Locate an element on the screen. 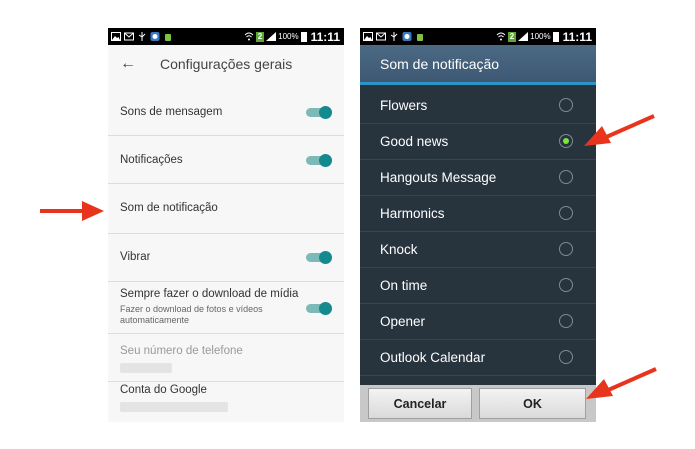 The height and width of the screenshot is (449, 695). setting-notifications: Notificações is located at coordinates (226, 160).